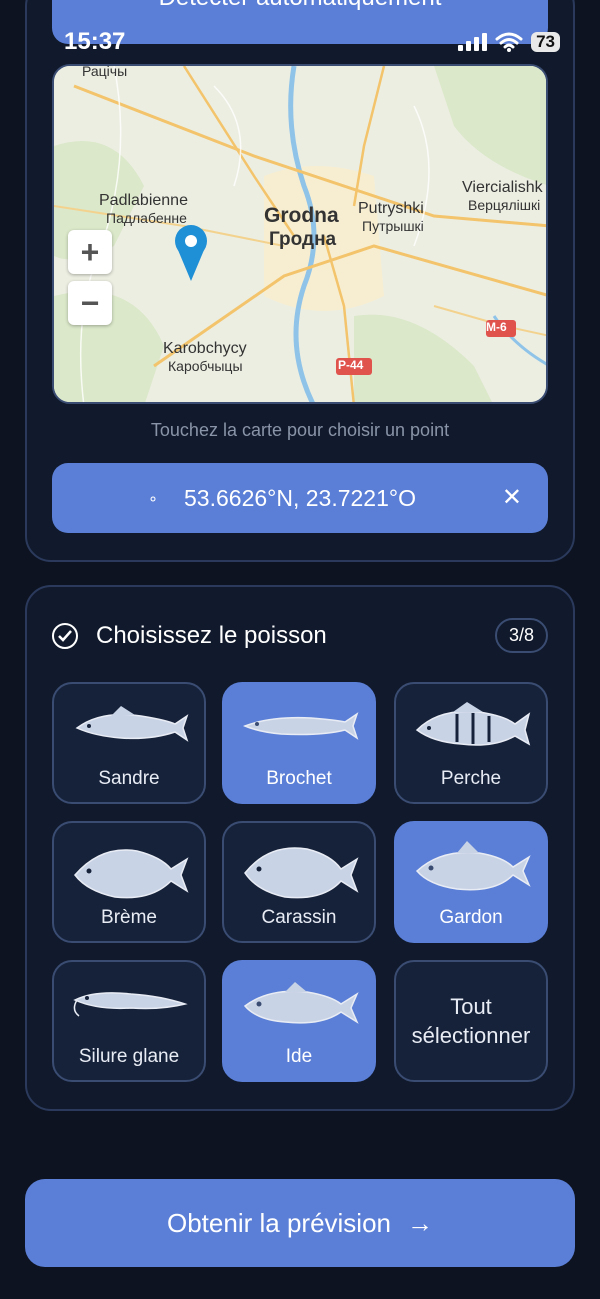  I want to click on fish-section-header: Choisissez le poisson 3/8, so click(300, 635).